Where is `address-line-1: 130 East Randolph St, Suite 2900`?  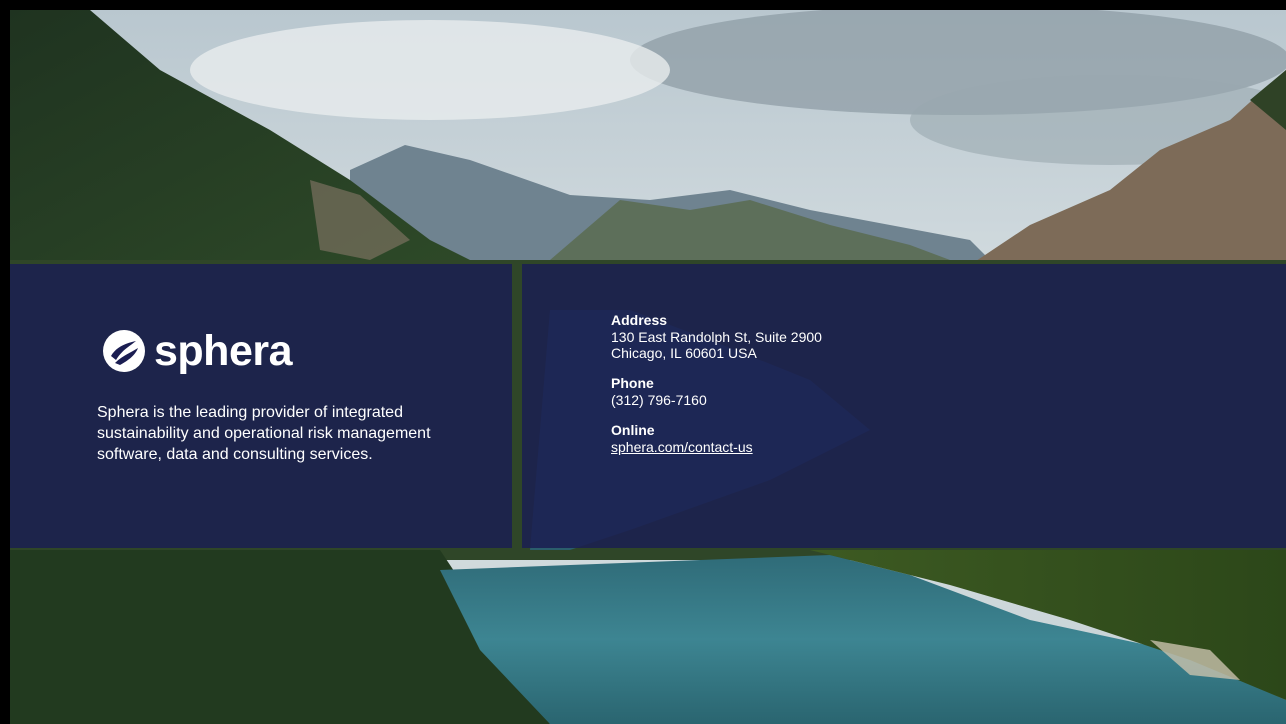
address-line-1: 130 East Randolph St, Suite 2900 is located at coordinates (716, 337).